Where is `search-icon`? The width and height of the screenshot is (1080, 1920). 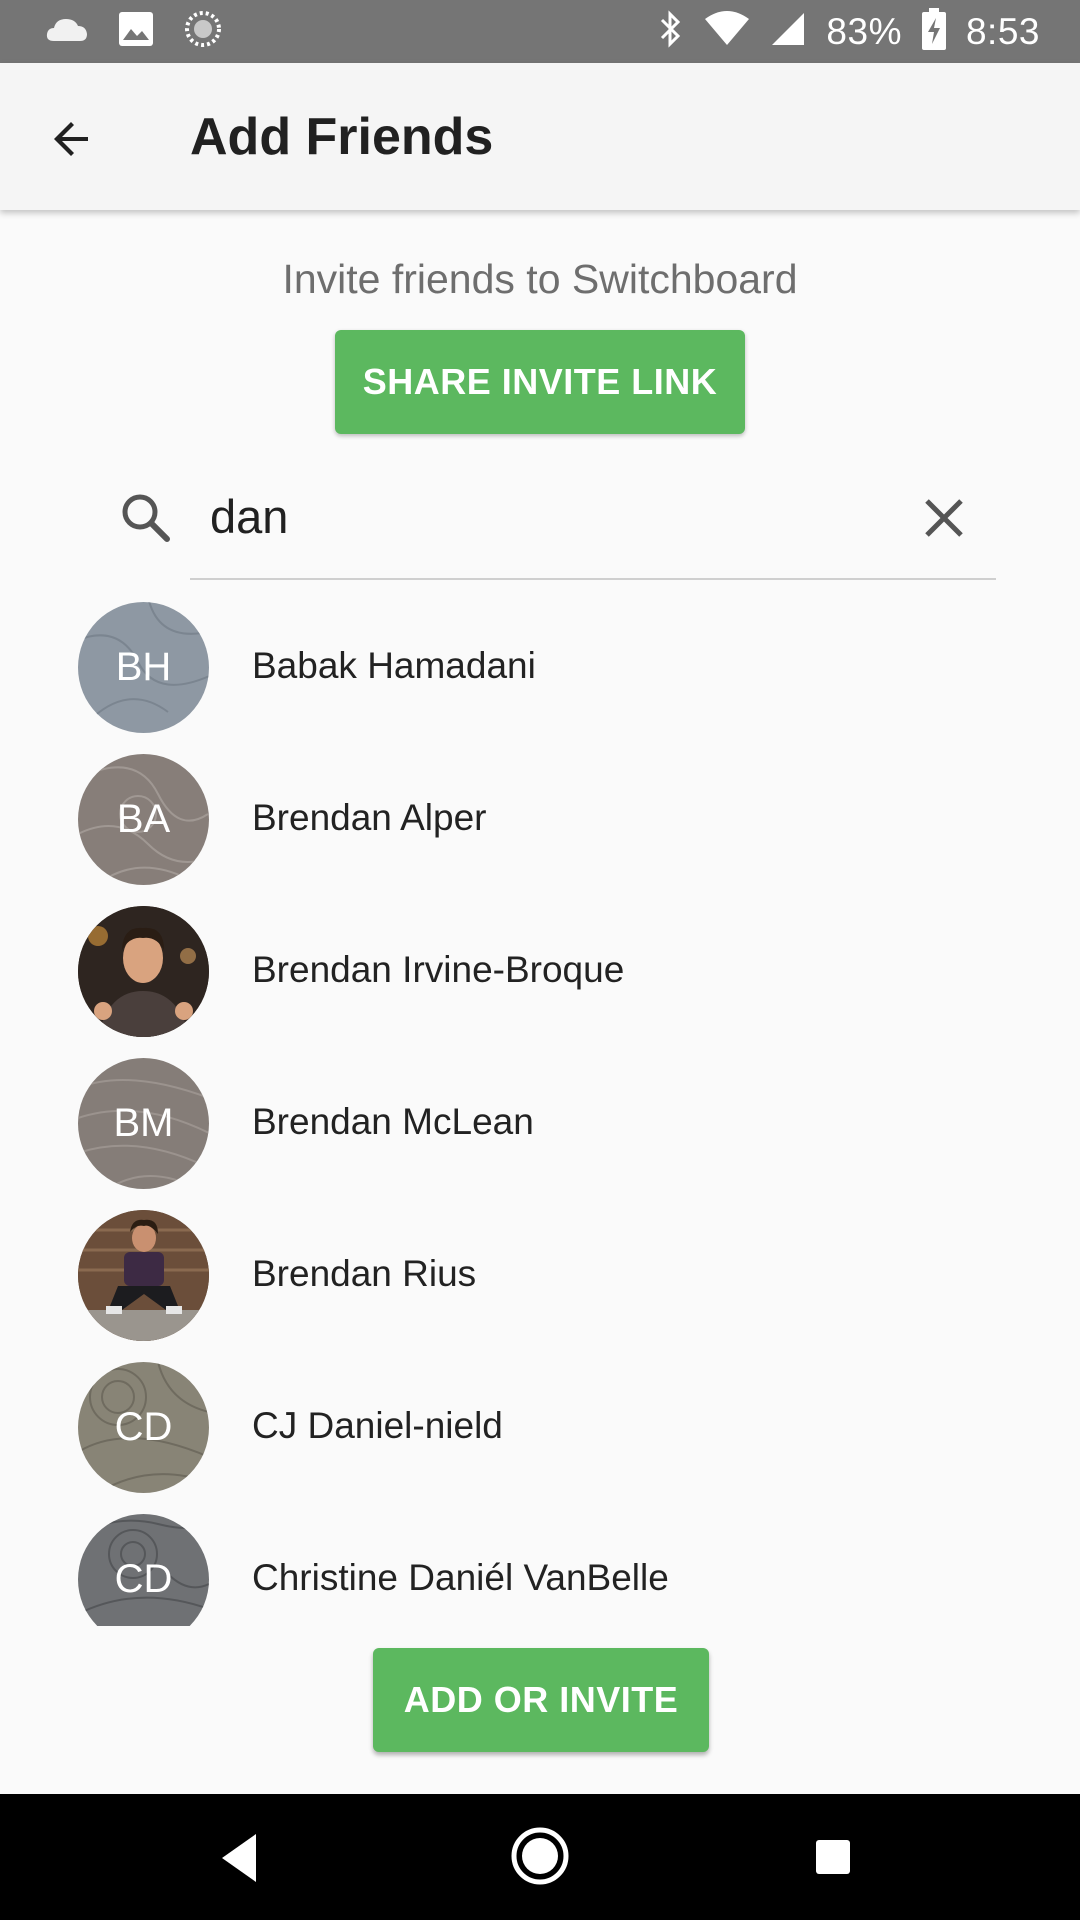
search-icon is located at coordinates (146, 518).